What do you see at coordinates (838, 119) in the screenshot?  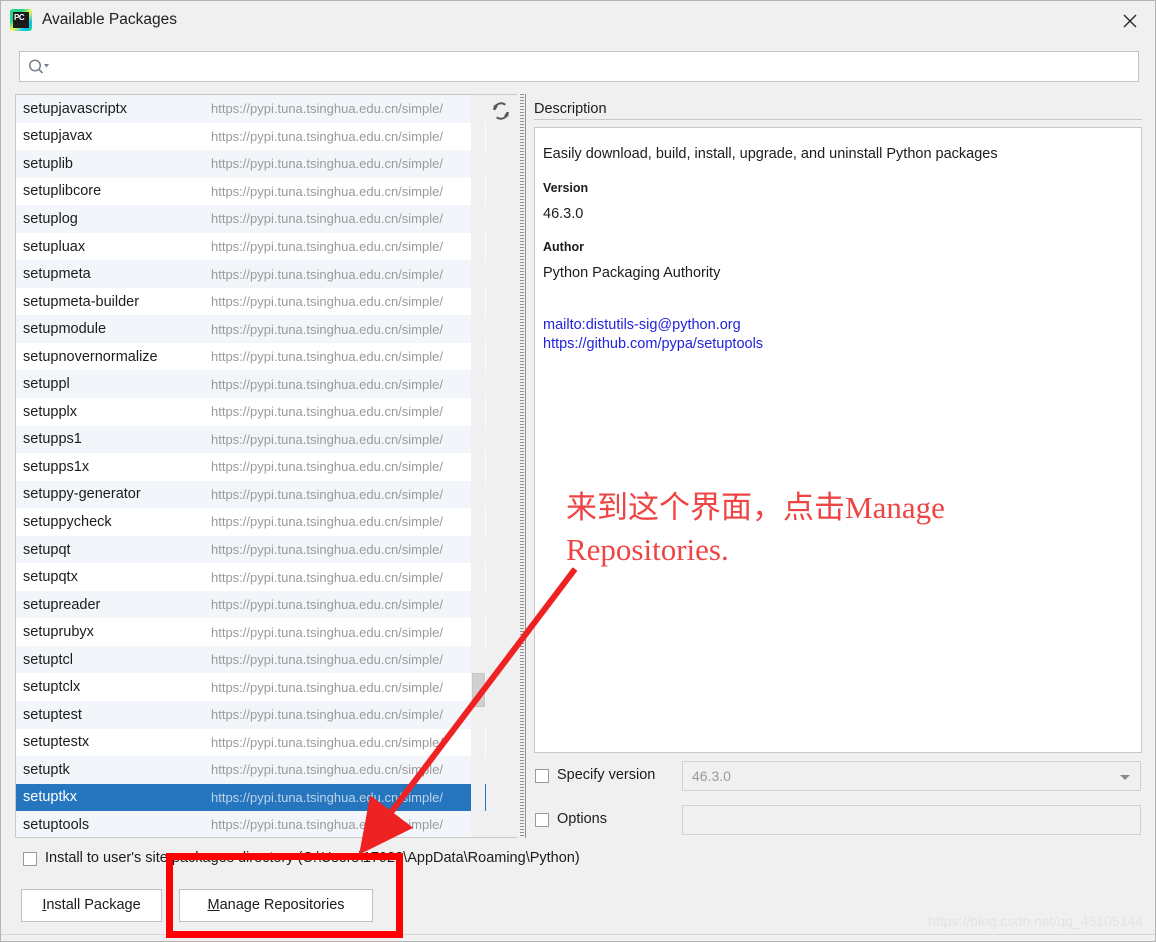 I see `description-separator` at bounding box center [838, 119].